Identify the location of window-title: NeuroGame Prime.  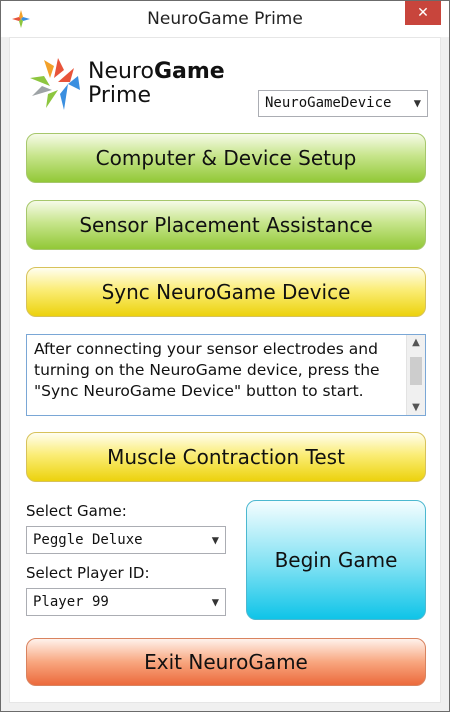
(225, 19).